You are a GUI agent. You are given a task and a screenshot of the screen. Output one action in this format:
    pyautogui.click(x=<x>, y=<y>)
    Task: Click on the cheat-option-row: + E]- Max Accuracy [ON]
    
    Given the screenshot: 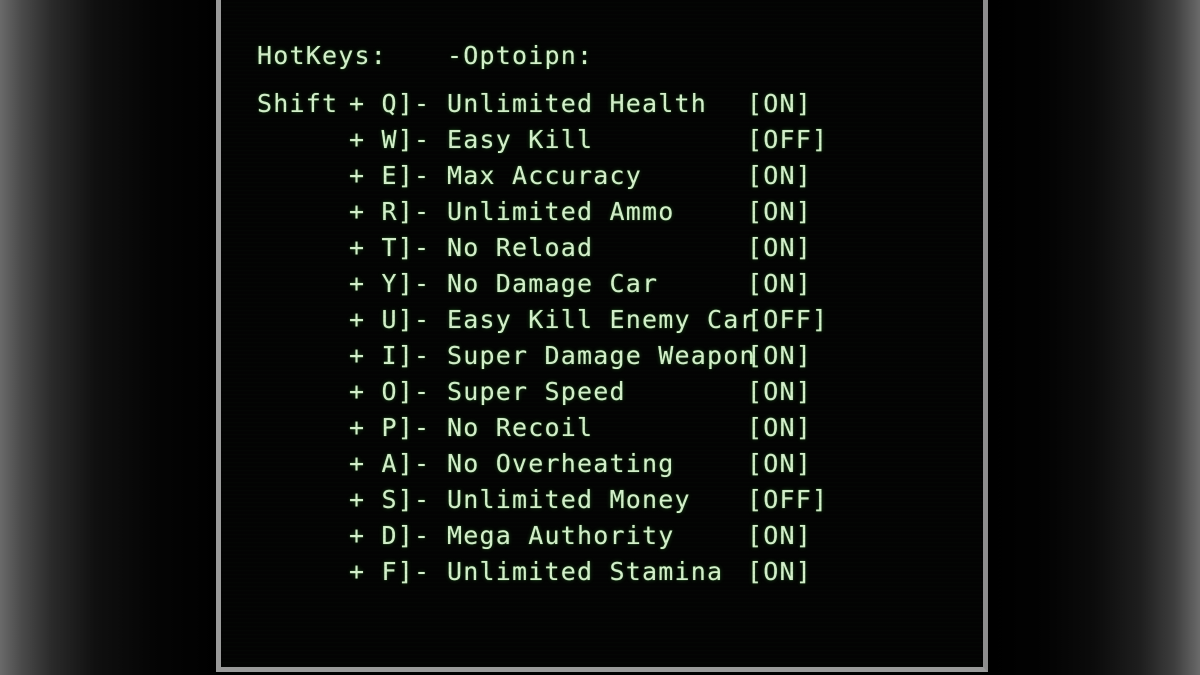 What is the action you would take?
    pyautogui.click(x=620, y=176)
    